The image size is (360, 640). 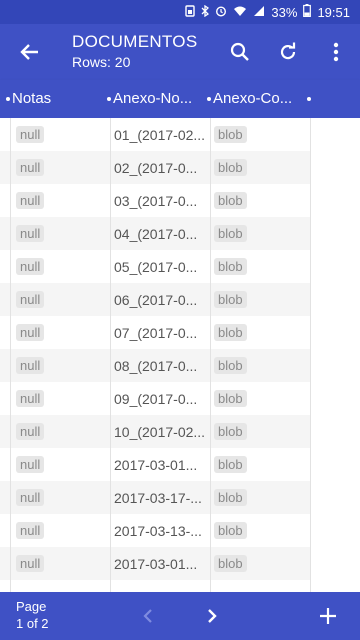 I want to click on previous-page-button, so click(x=148, y=616).